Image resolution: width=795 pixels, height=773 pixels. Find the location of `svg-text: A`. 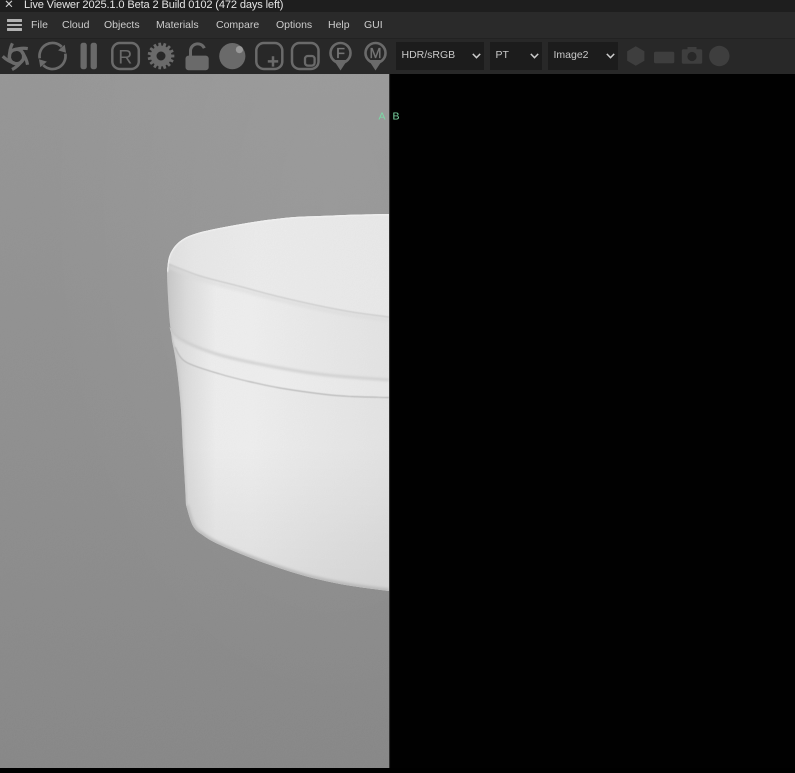

svg-text: A is located at coordinates (382, 117).